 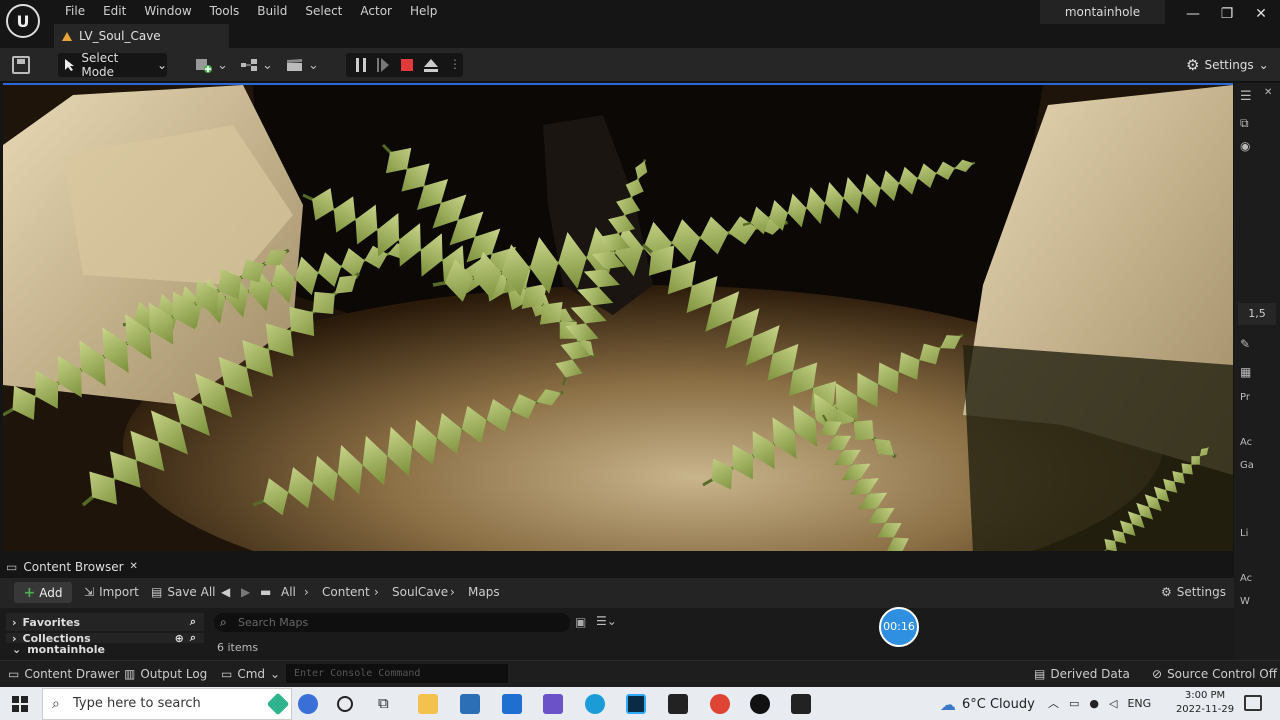 What do you see at coordinates (1099, 703) in the screenshot?
I see `system-tray: ︿ ▭ ● ◁ ENG` at bounding box center [1099, 703].